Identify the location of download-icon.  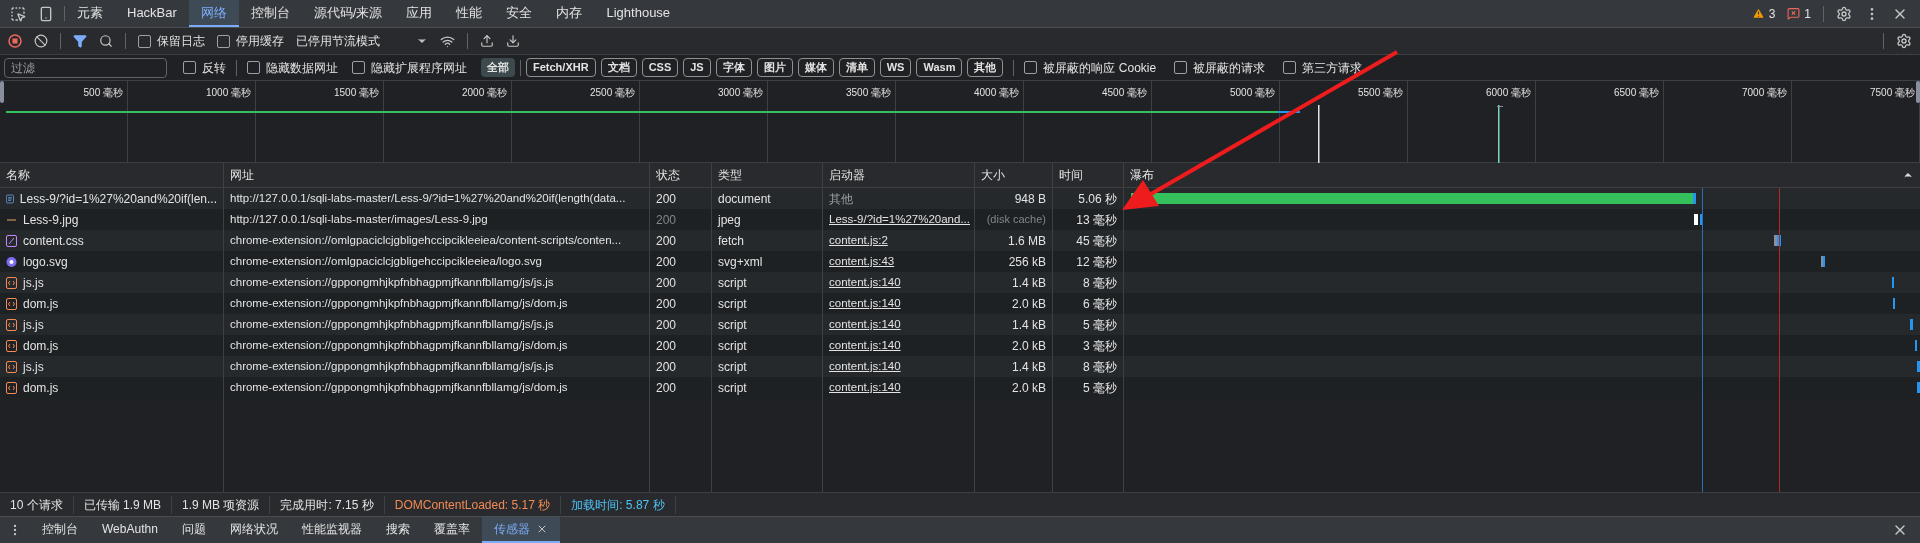
(513, 41).